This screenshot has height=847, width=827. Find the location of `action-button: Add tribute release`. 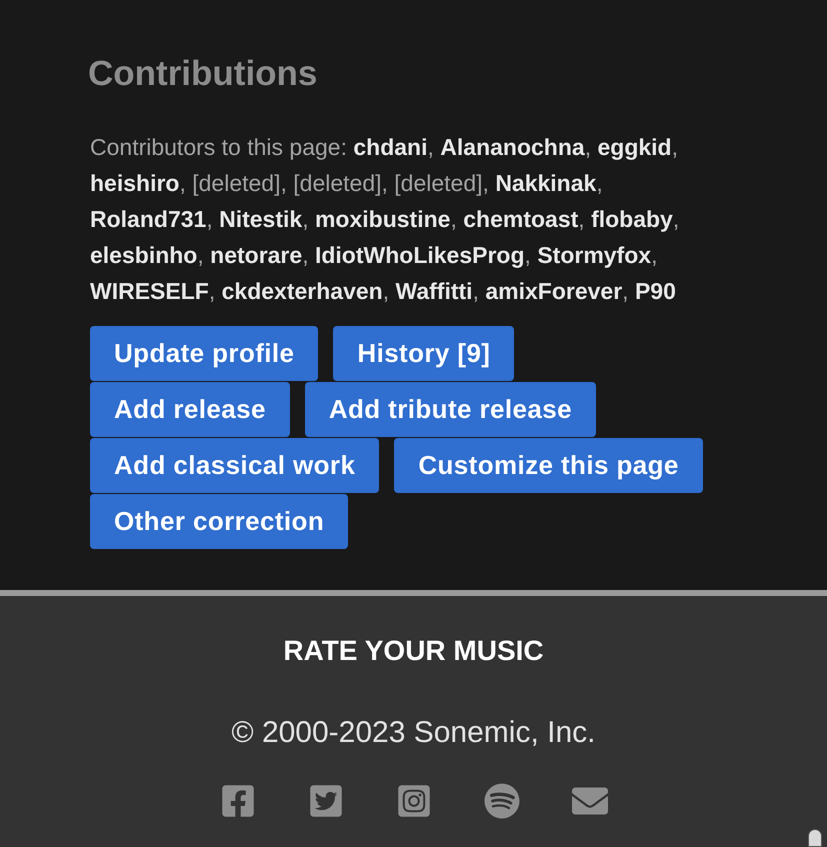

action-button: Add tribute release is located at coordinates (450, 409).